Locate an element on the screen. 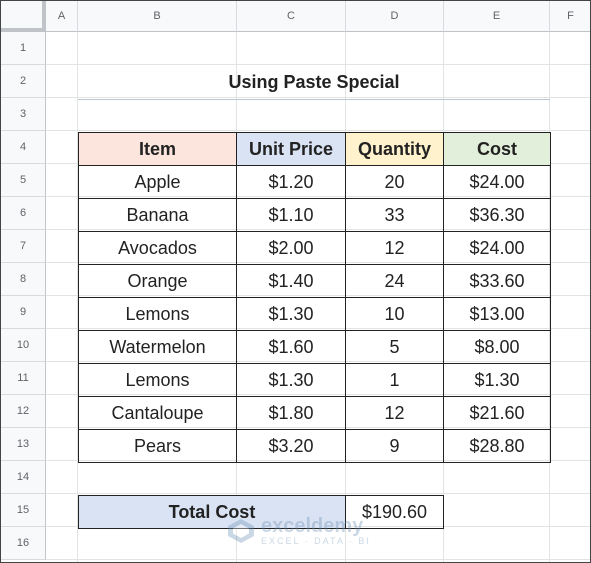 The height and width of the screenshot is (563, 591). table-cell: 24 is located at coordinates (394, 281).